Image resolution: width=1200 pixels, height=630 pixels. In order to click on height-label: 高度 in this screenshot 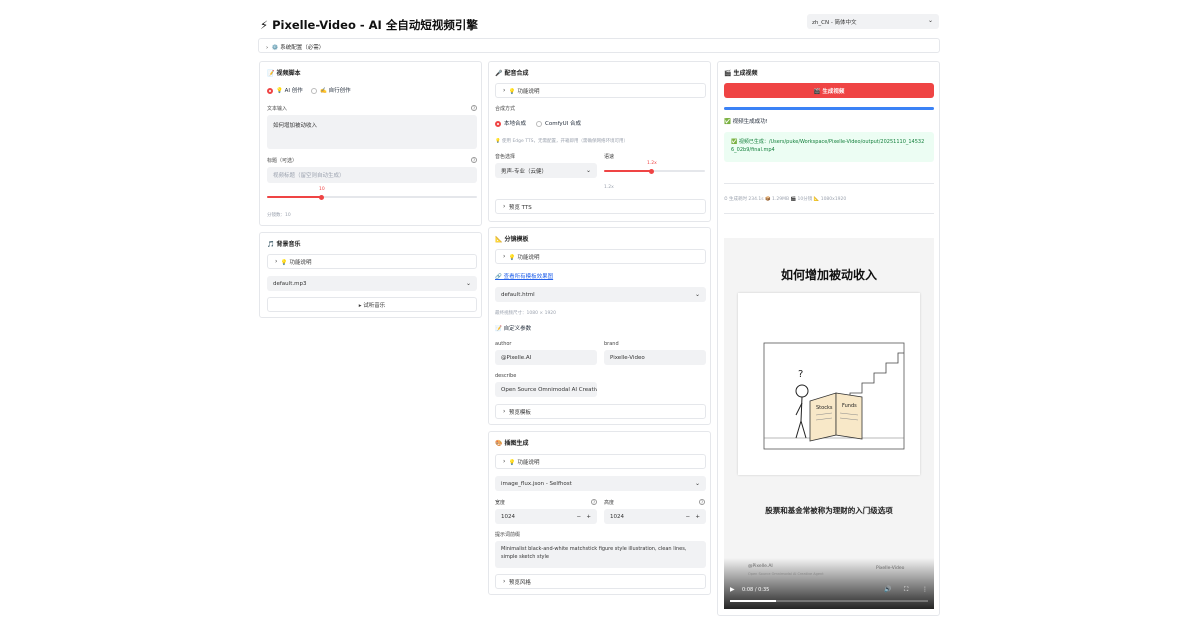, I will do `click(609, 503)`.